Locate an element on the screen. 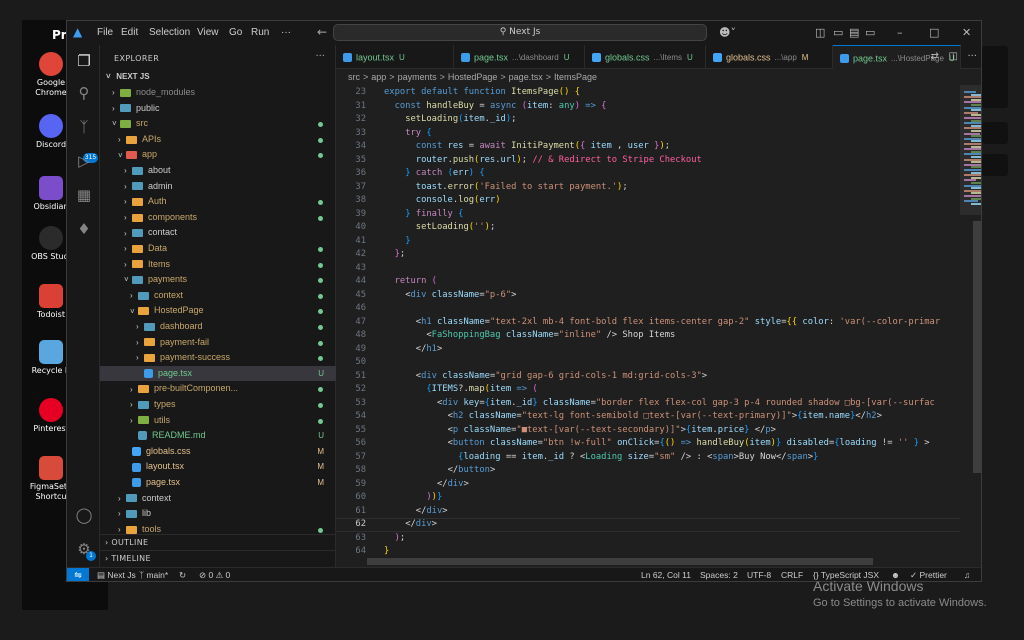 This screenshot has width=1024, height=640. horizontal-scrollbar is located at coordinates (620, 561).